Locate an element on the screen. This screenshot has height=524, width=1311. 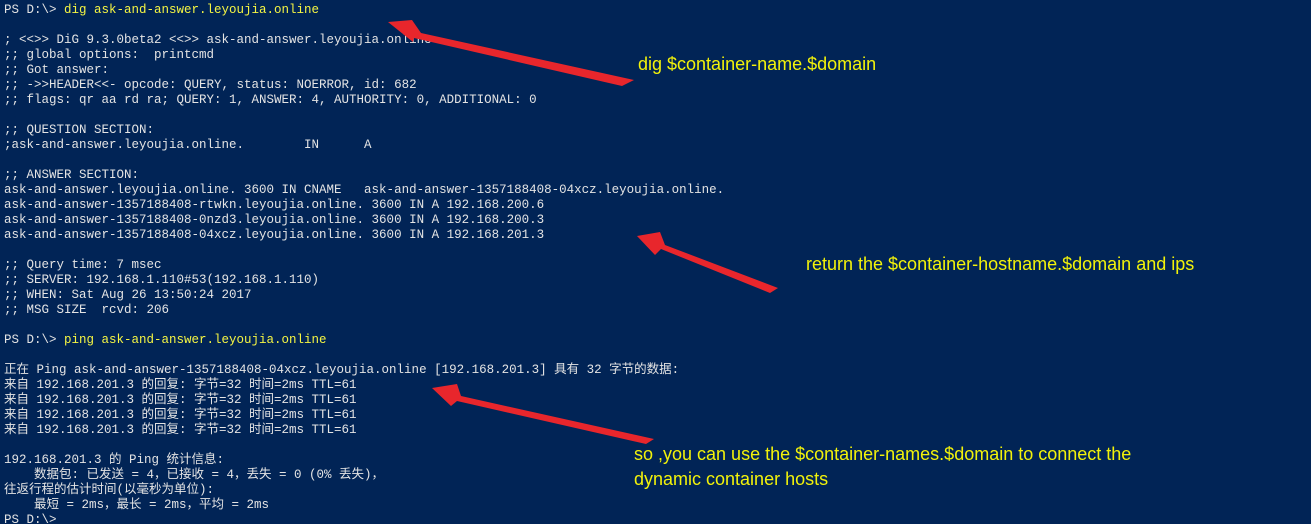
terminal-line: ;; WHEN: Sat Aug 26 13:50:24 2017 is located at coordinates (128, 295).